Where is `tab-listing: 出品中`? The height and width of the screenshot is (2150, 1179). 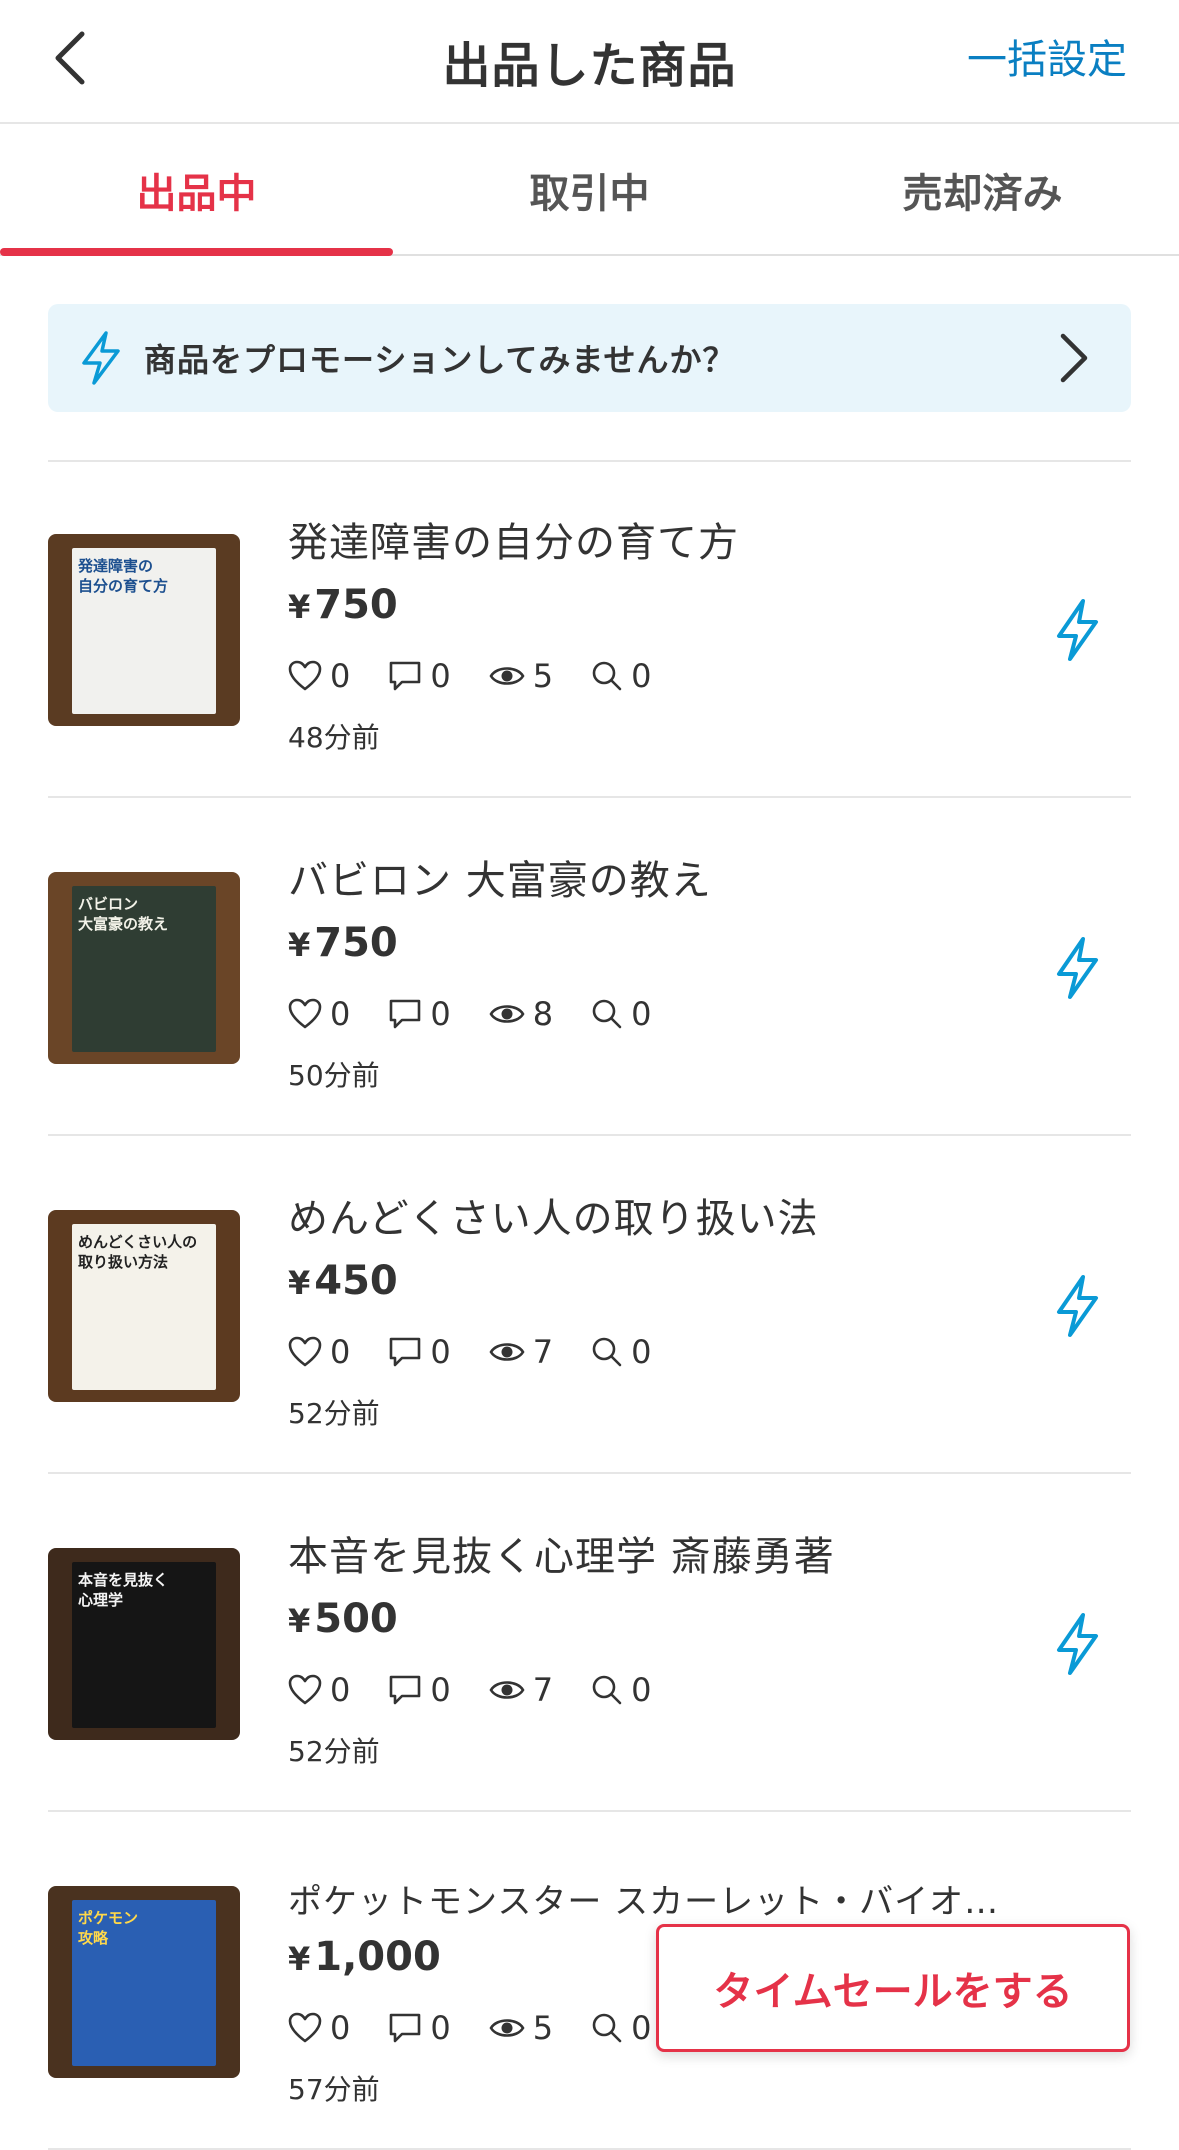
tab-listing: 出品中 is located at coordinates (196, 191).